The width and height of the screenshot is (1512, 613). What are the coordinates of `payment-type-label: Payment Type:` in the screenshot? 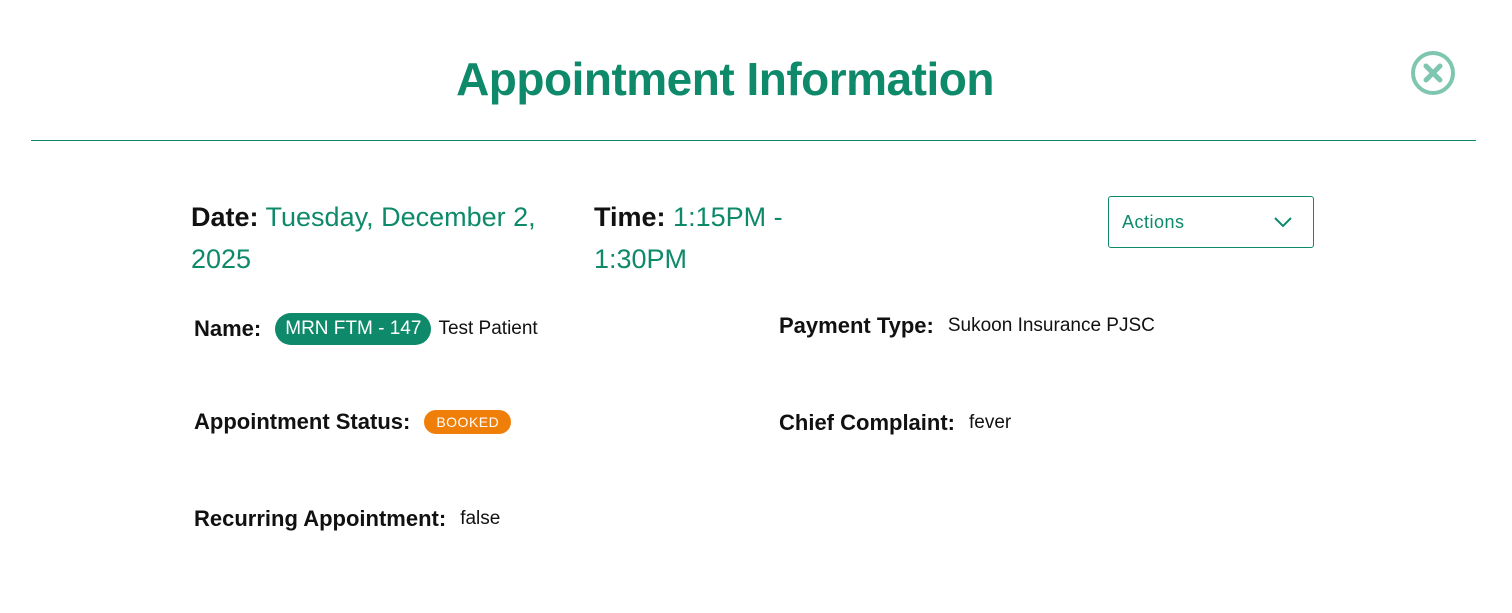 It's located at (856, 325).